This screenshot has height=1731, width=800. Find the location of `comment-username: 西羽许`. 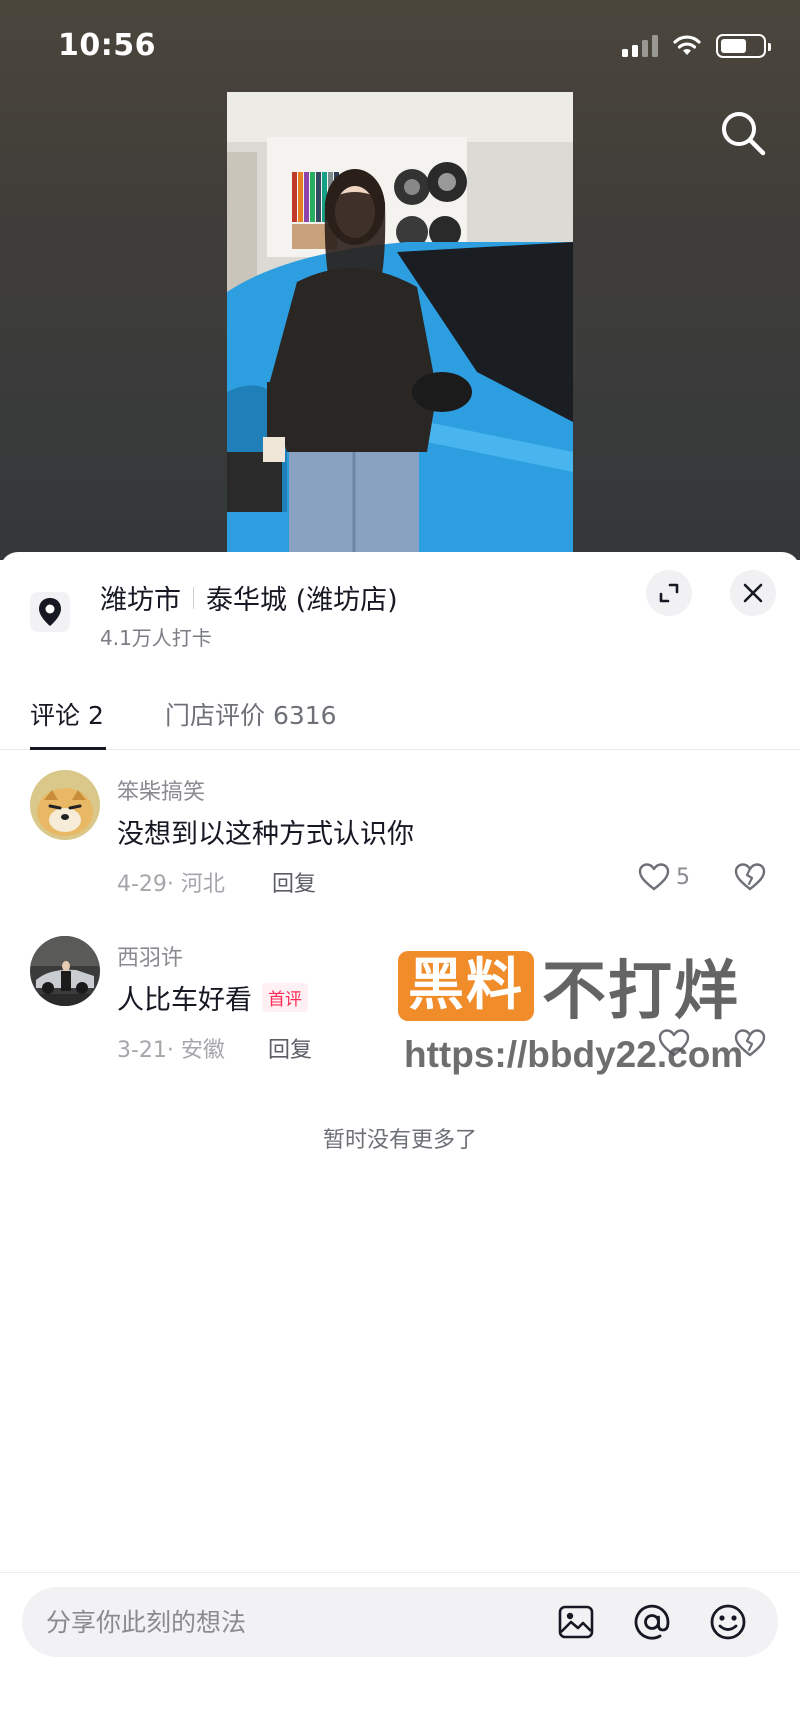

comment-username: 西羽许 is located at coordinates (150, 956).